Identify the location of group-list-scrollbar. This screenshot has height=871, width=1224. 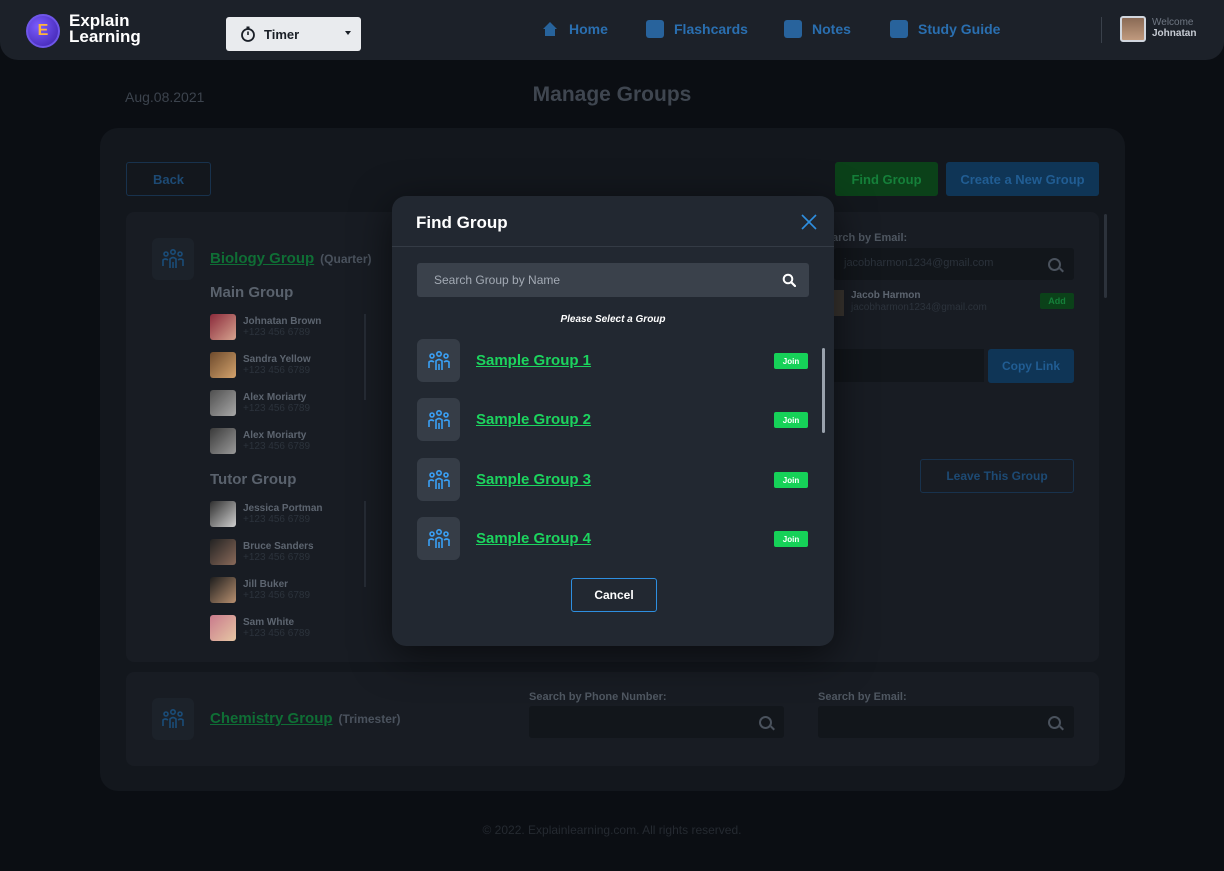
(823, 390).